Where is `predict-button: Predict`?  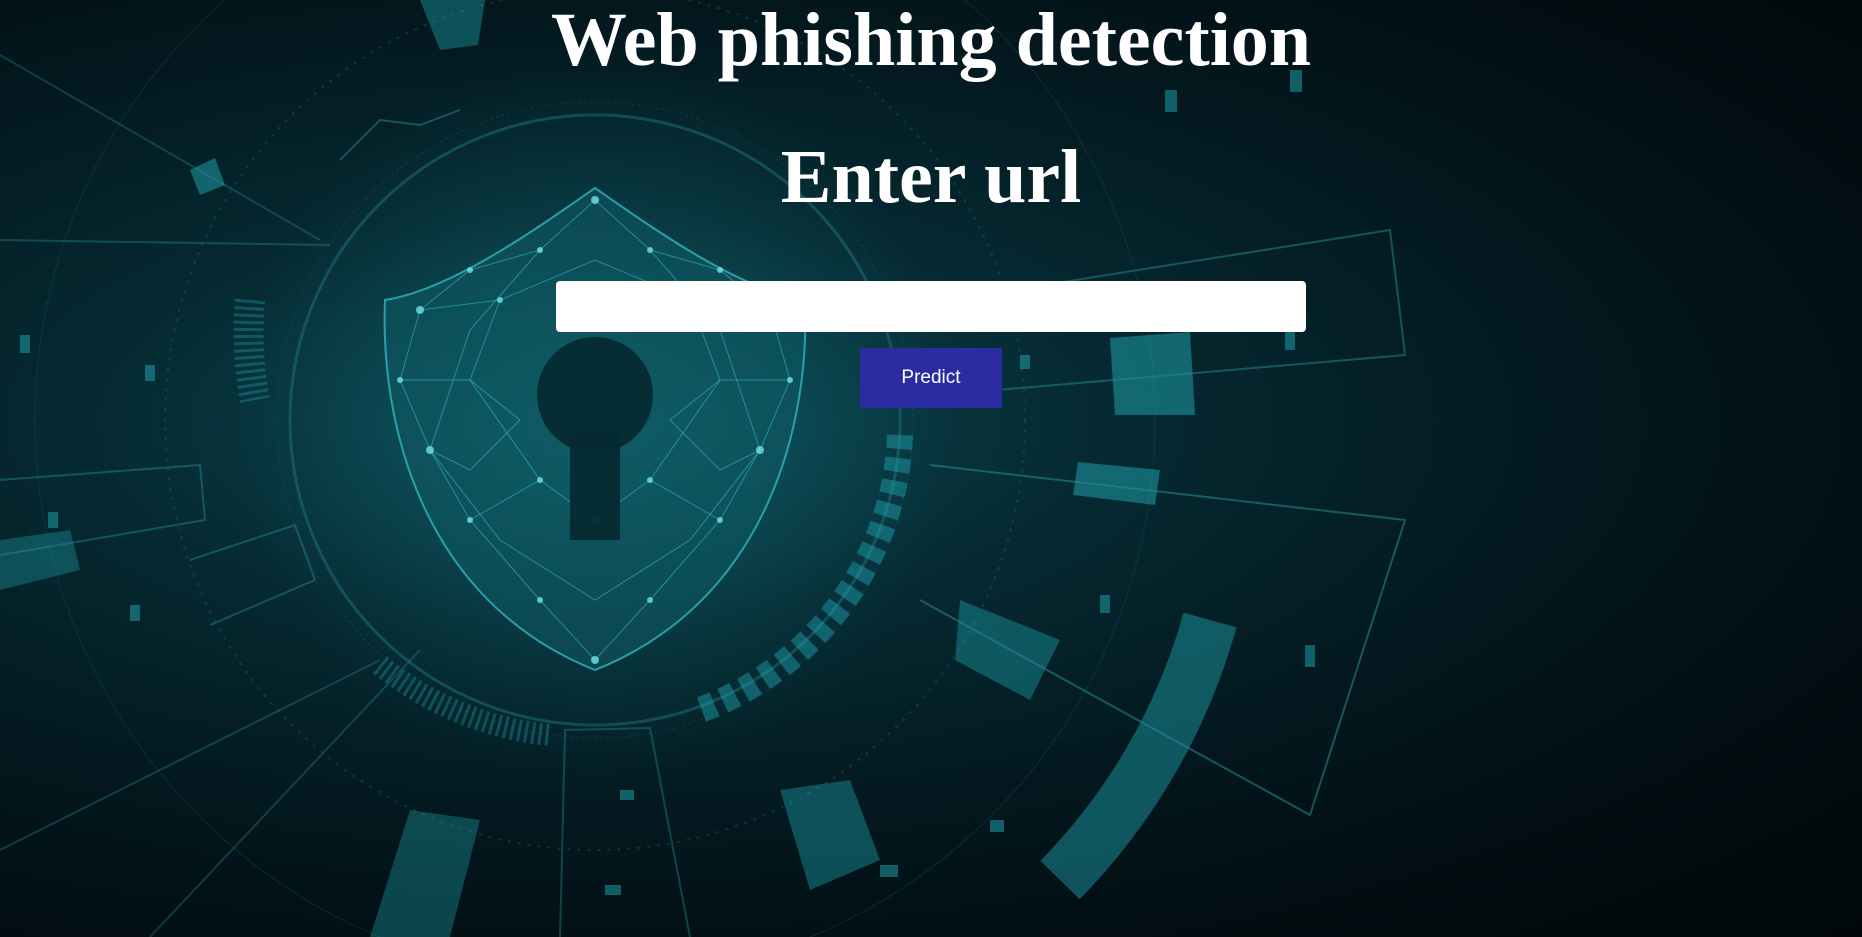
predict-button: Predict is located at coordinates (931, 378).